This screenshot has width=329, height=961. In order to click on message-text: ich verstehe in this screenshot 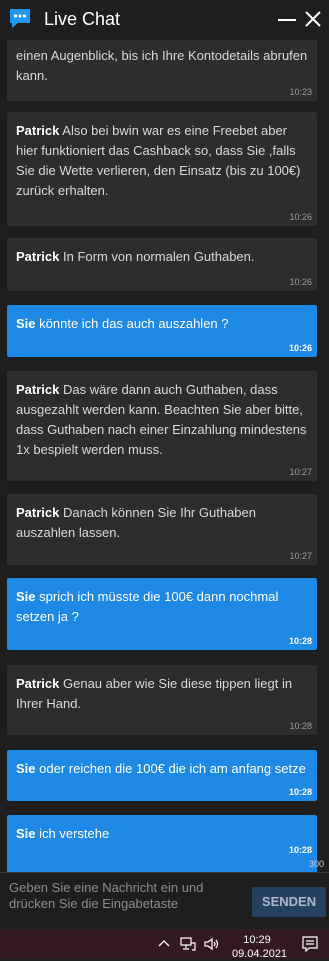, I will do `click(74, 833)`.